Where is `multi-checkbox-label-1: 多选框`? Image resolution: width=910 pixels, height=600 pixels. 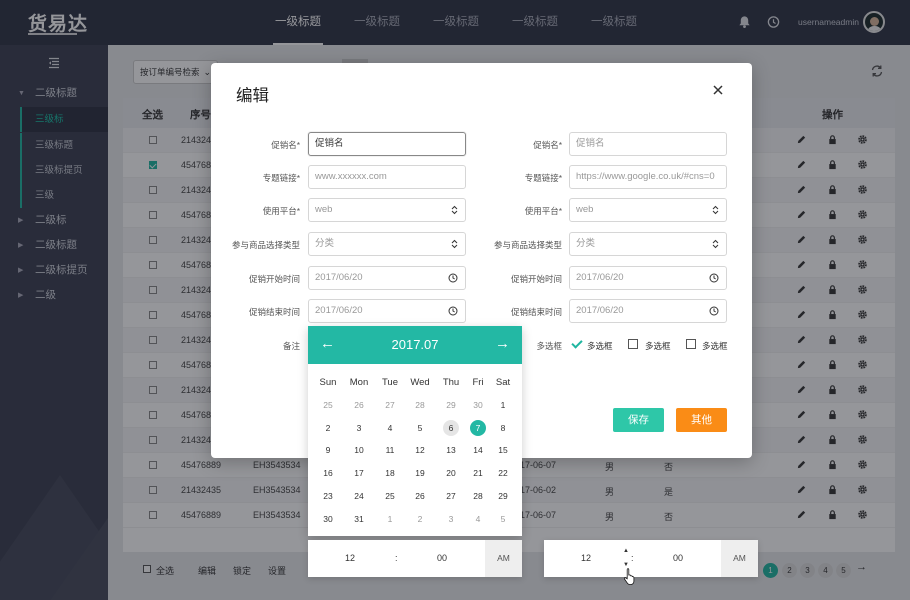 multi-checkbox-label-1: 多选框 is located at coordinates (600, 346).